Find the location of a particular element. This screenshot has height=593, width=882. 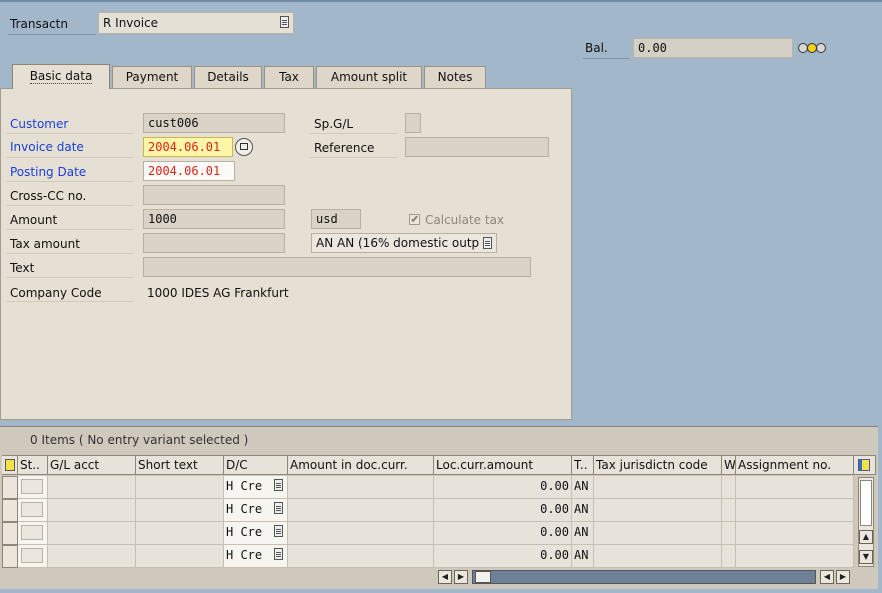

column-header: St.. is located at coordinates (33, 465).